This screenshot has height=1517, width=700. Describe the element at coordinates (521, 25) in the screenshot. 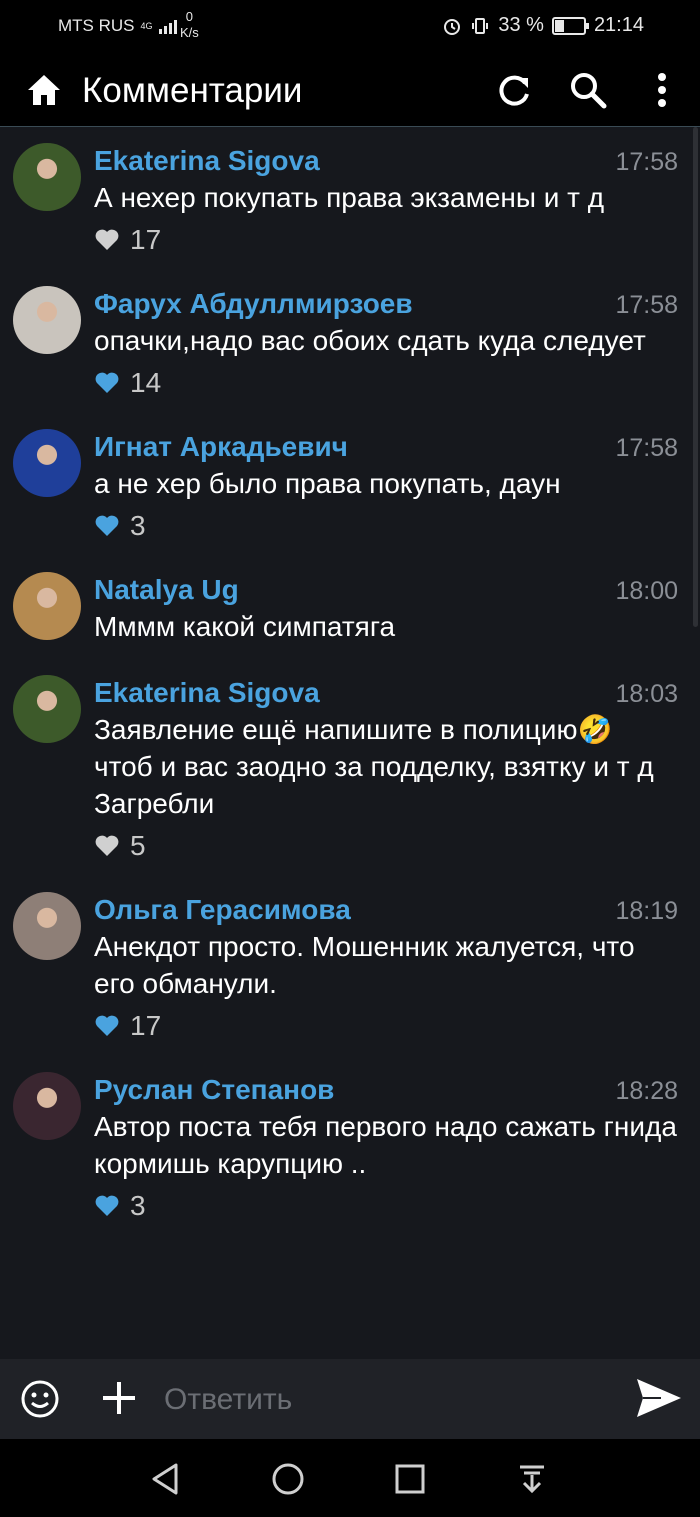

I see `battery-percent: 33 %` at that location.